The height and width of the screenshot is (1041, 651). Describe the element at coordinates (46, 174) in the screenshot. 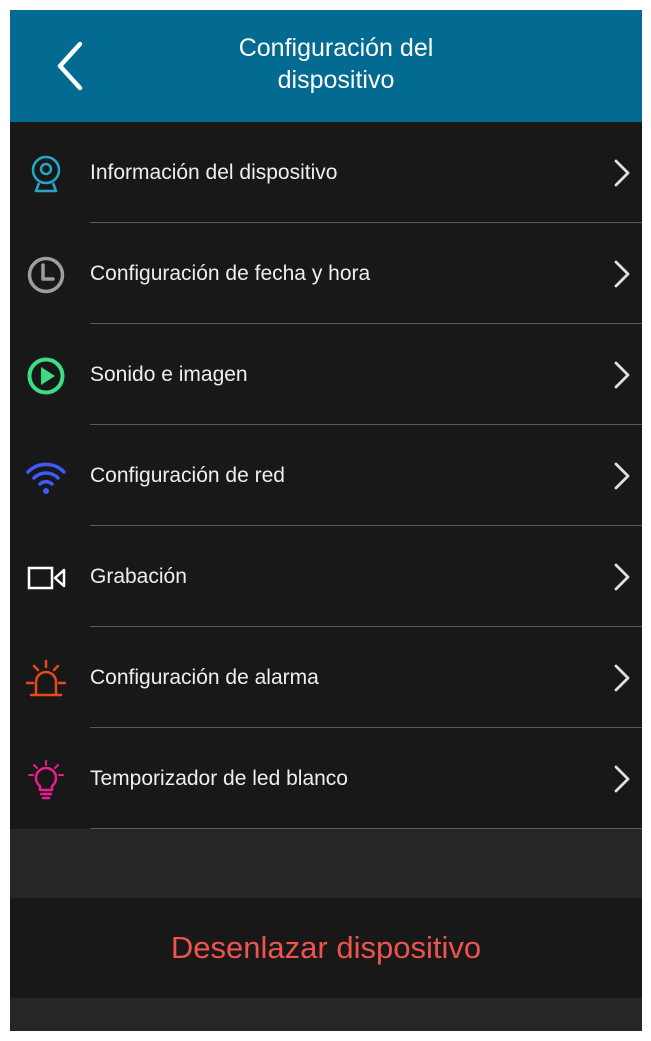

I see `camera-icon` at that location.